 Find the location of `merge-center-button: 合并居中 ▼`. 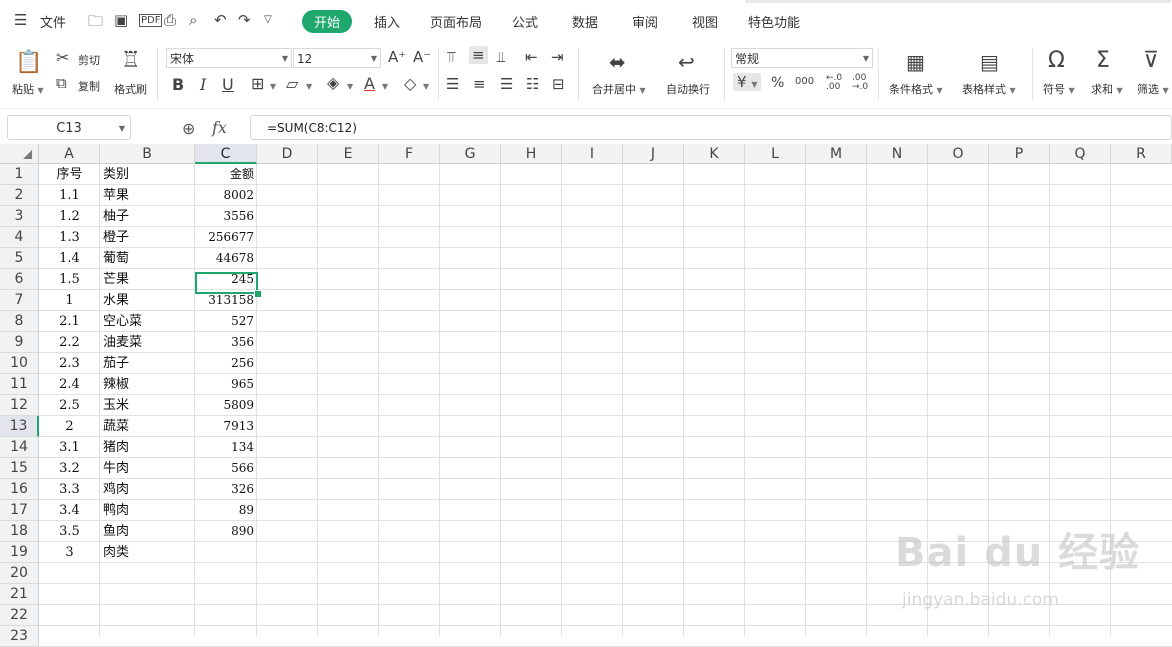

merge-center-button: 合并居中 ▼ is located at coordinates (619, 89).